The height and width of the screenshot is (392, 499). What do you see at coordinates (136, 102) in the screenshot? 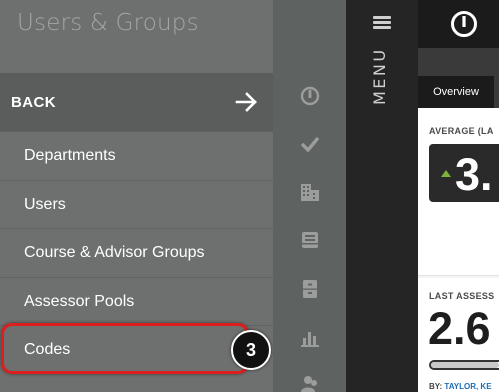
I see `back-button: BACK` at bounding box center [136, 102].